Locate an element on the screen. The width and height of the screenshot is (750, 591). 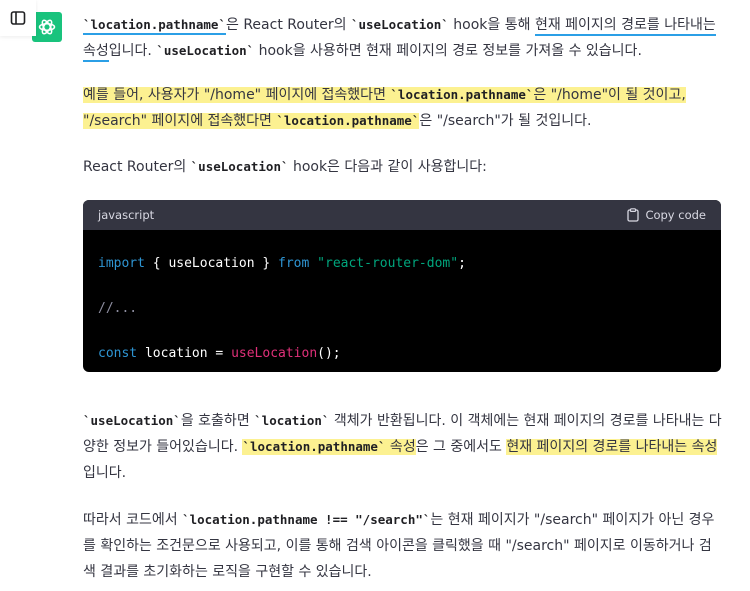
underlined-text: 현재 페이지의 경로를 나타내는 is located at coordinates (625, 26).